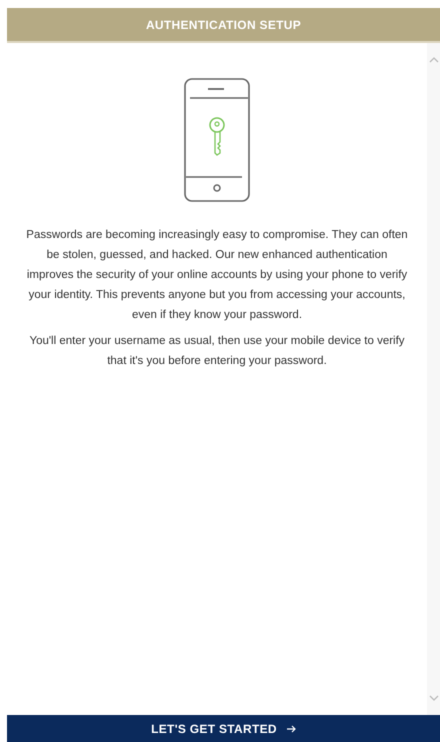 Image resolution: width=440 pixels, height=742 pixels. I want to click on arrow-right-icon, so click(291, 728).